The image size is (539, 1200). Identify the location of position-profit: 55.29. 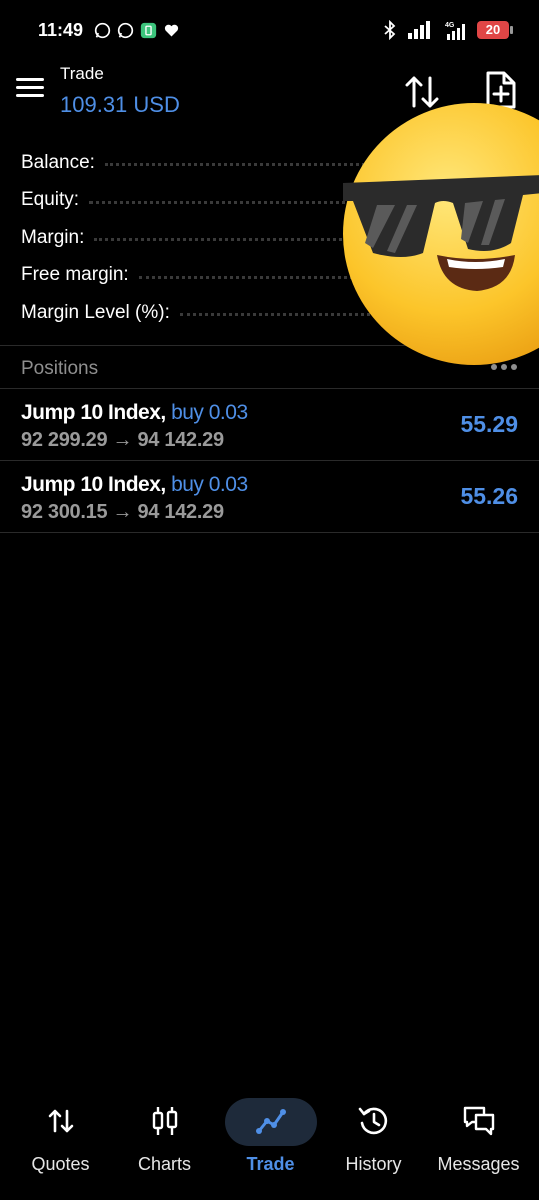
(489, 424).